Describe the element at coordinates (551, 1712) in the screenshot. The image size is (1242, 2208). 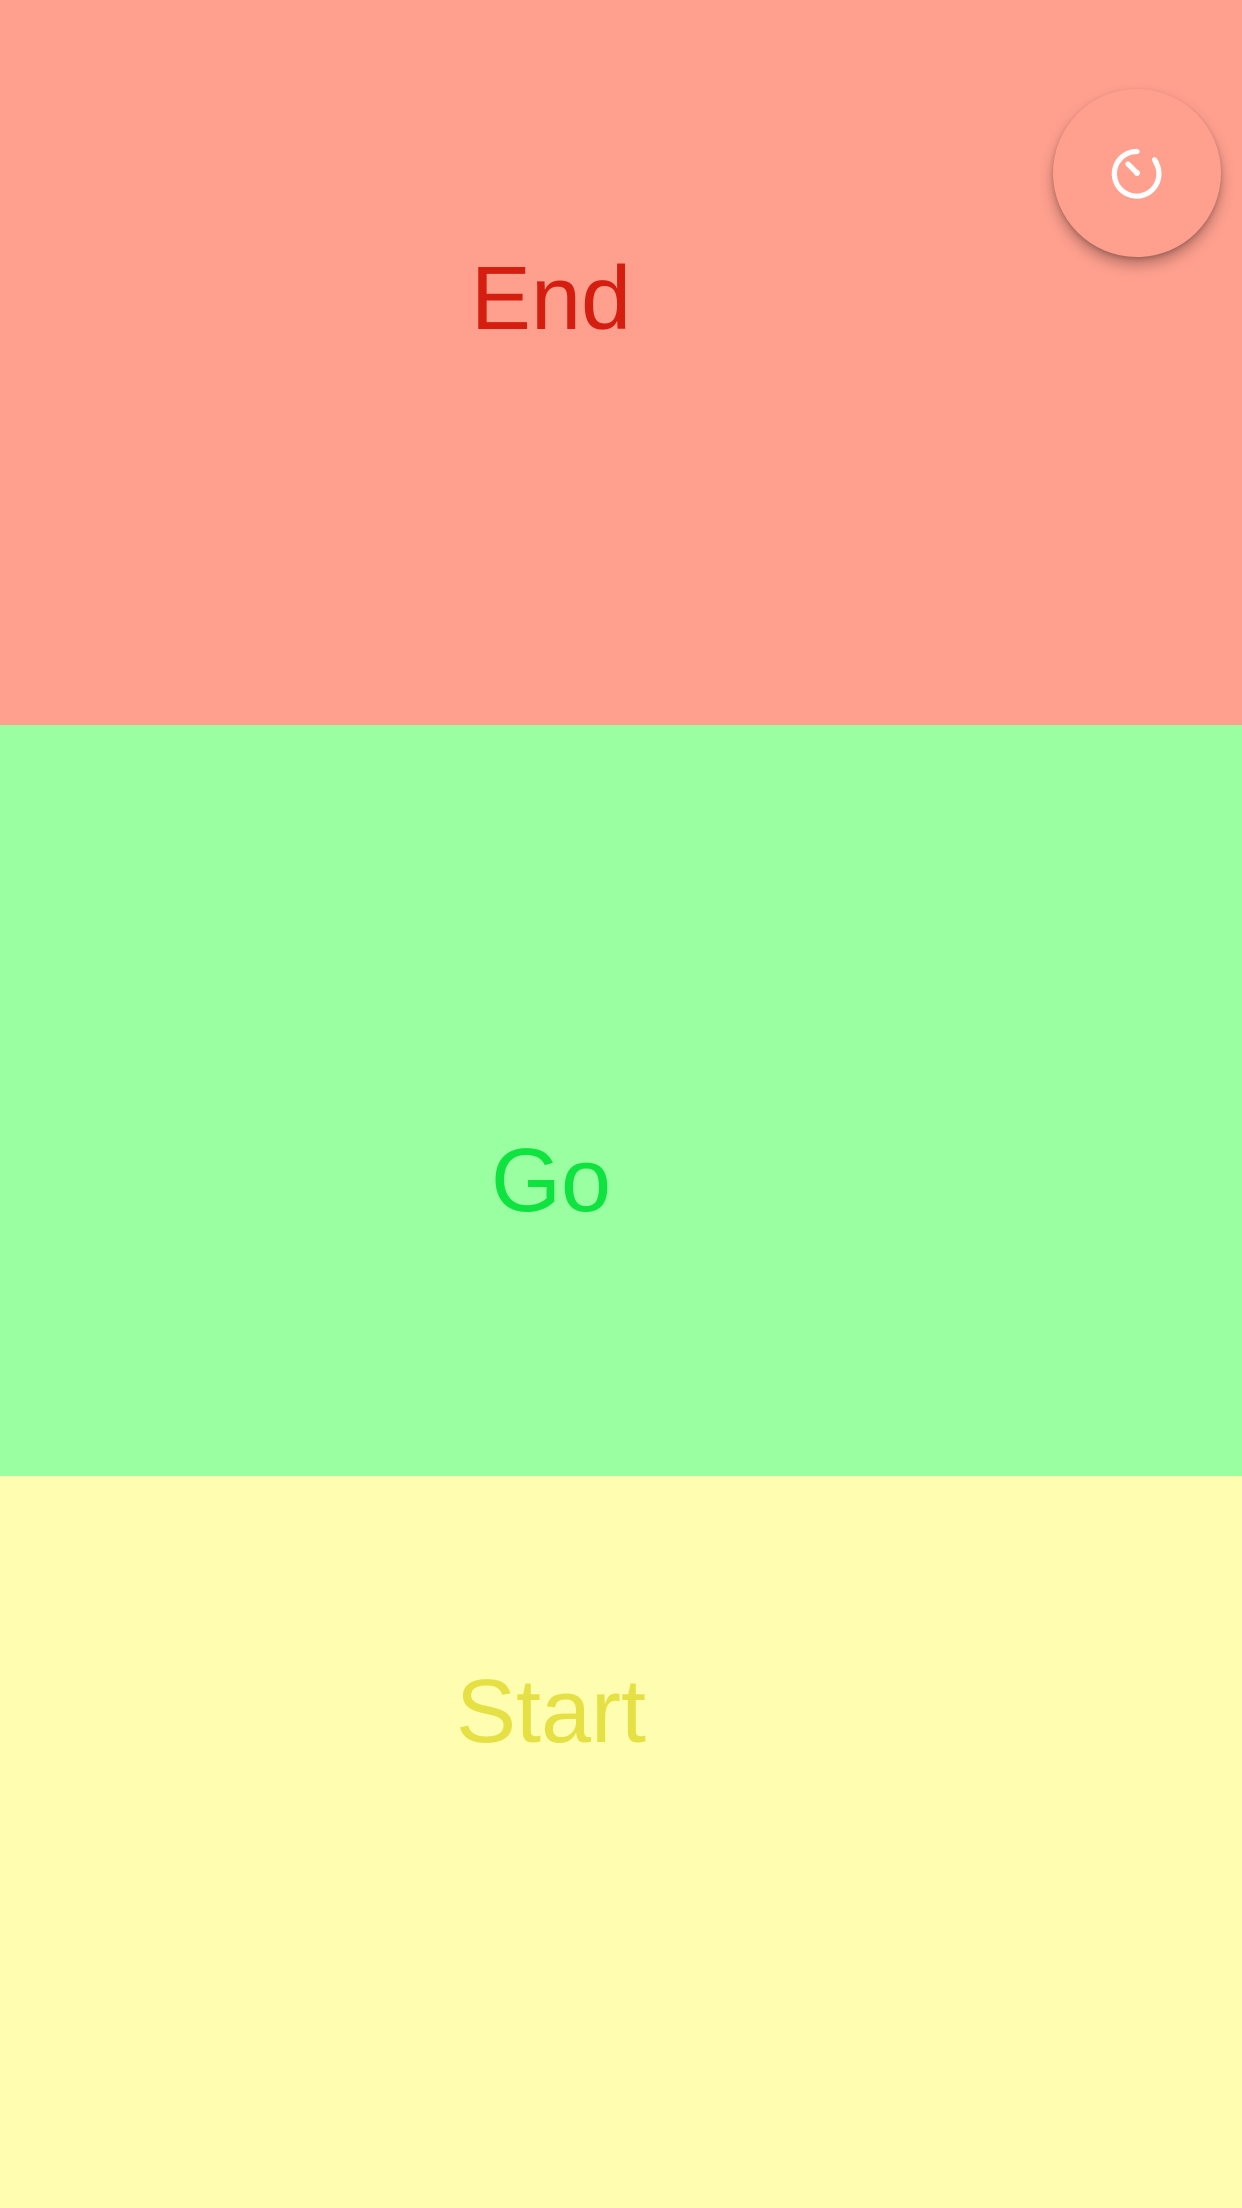
I see `start-label: Start` at that location.